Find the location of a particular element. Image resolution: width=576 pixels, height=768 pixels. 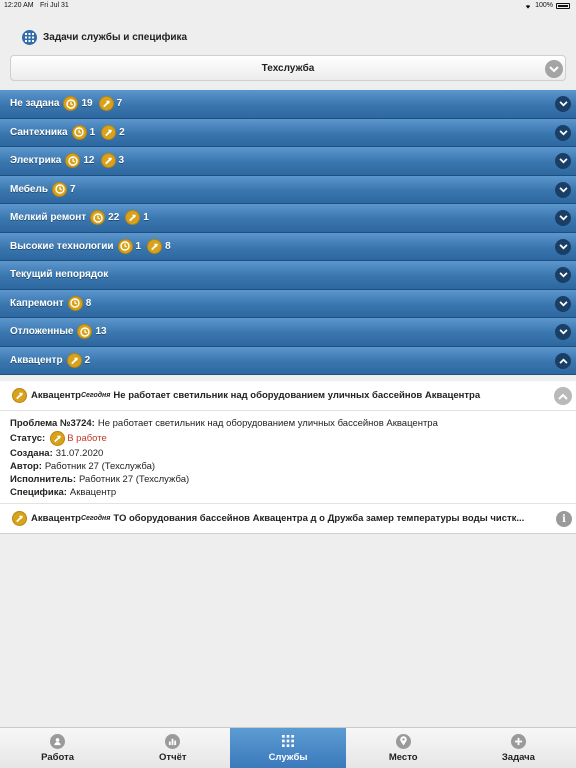

badge-count: 12 is located at coordinates (89, 161).